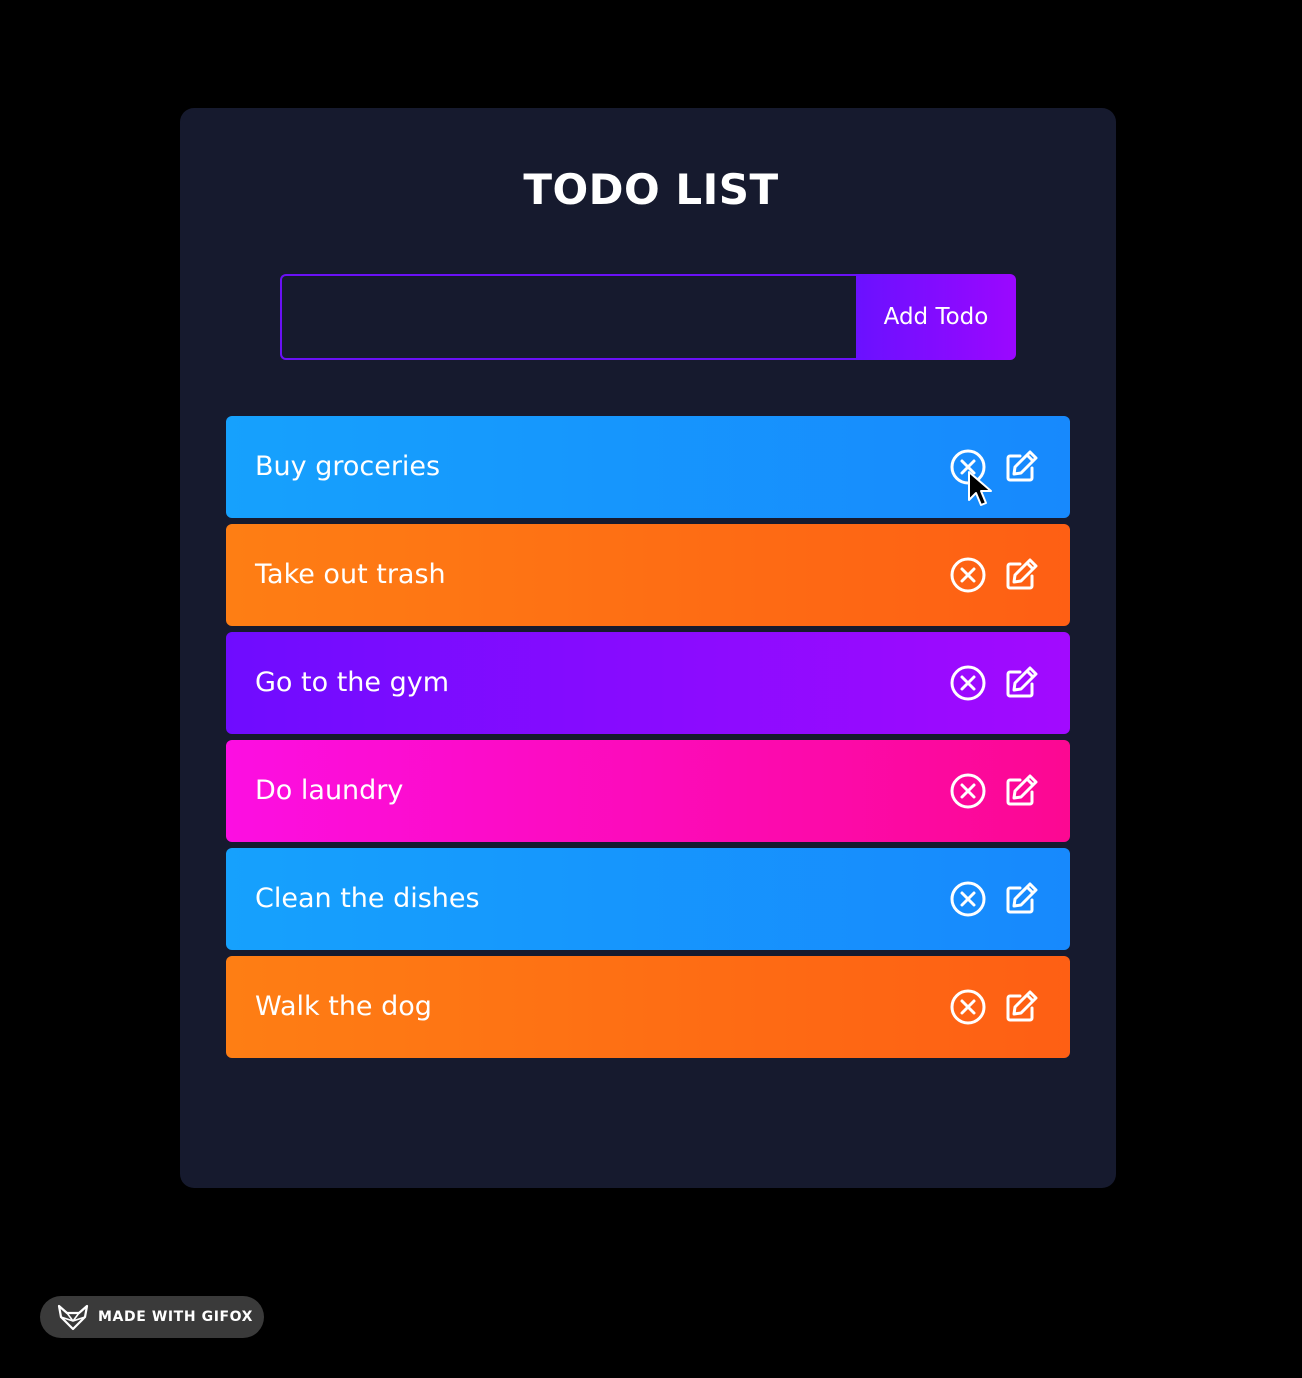  What do you see at coordinates (651, 189) in the screenshot?
I see `page-title: TODO LIST` at bounding box center [651, 189].